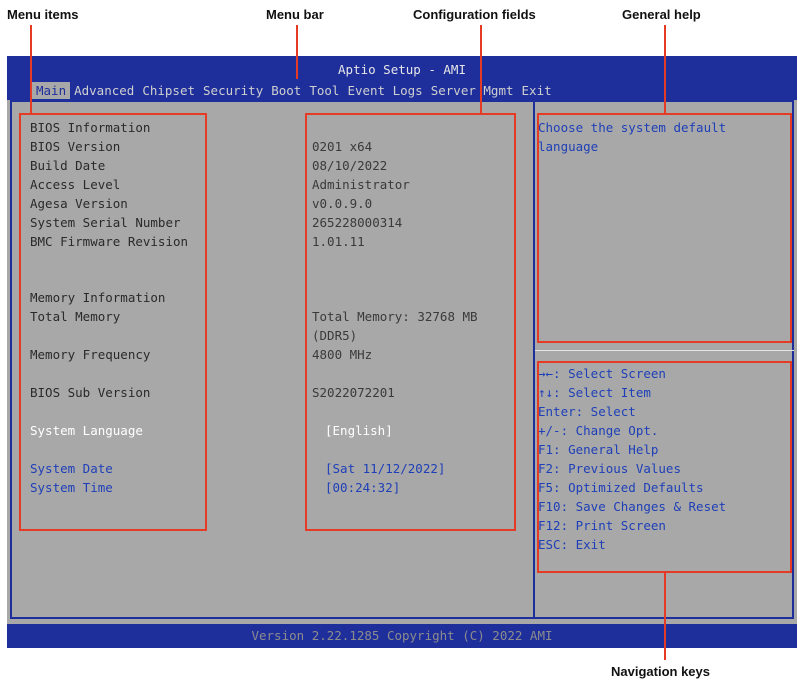 Image resolution: width=797 pixels, height=681 pixels. What do you see at coordinates (51, 90) in the screenshot?
I see `menu-main: Main` at bounding box center [51, 90].